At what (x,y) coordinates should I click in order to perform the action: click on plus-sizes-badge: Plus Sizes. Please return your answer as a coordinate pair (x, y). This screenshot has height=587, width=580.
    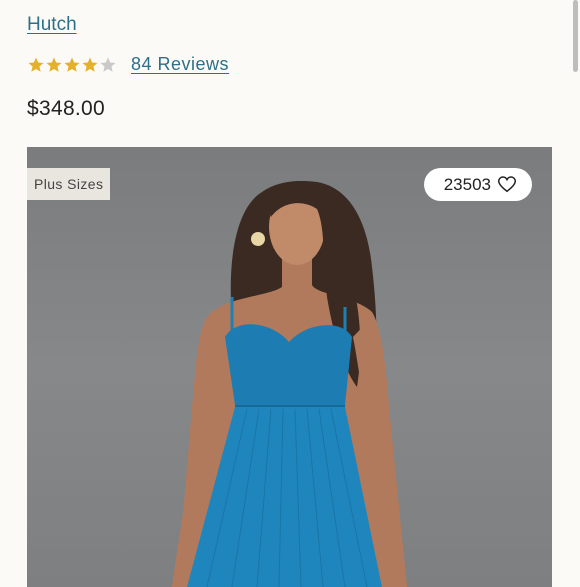
    Looking at the image, I should click on (69, 184).